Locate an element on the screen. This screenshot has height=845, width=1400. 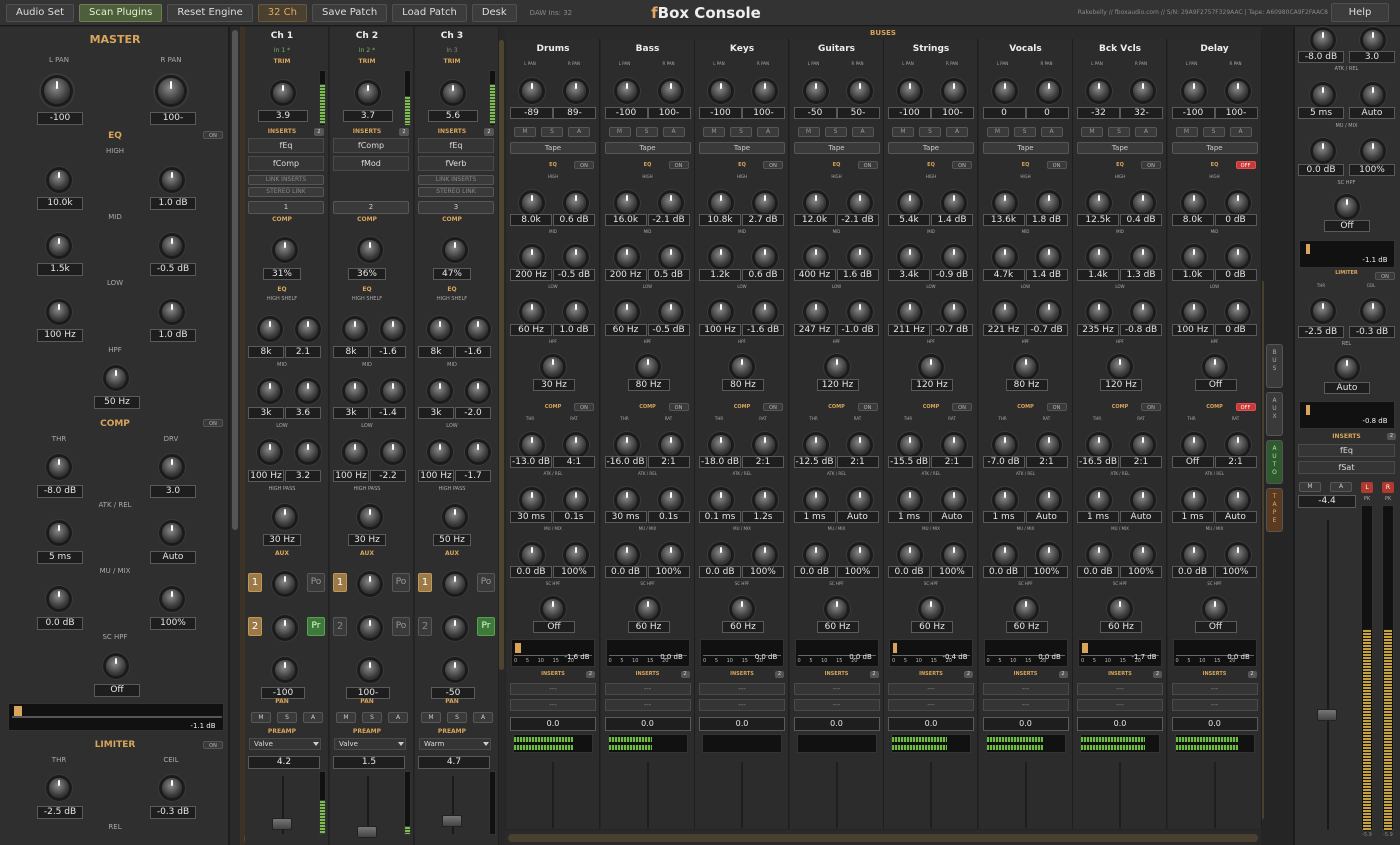
low-gain-knob is located at coordinates (393, 452).